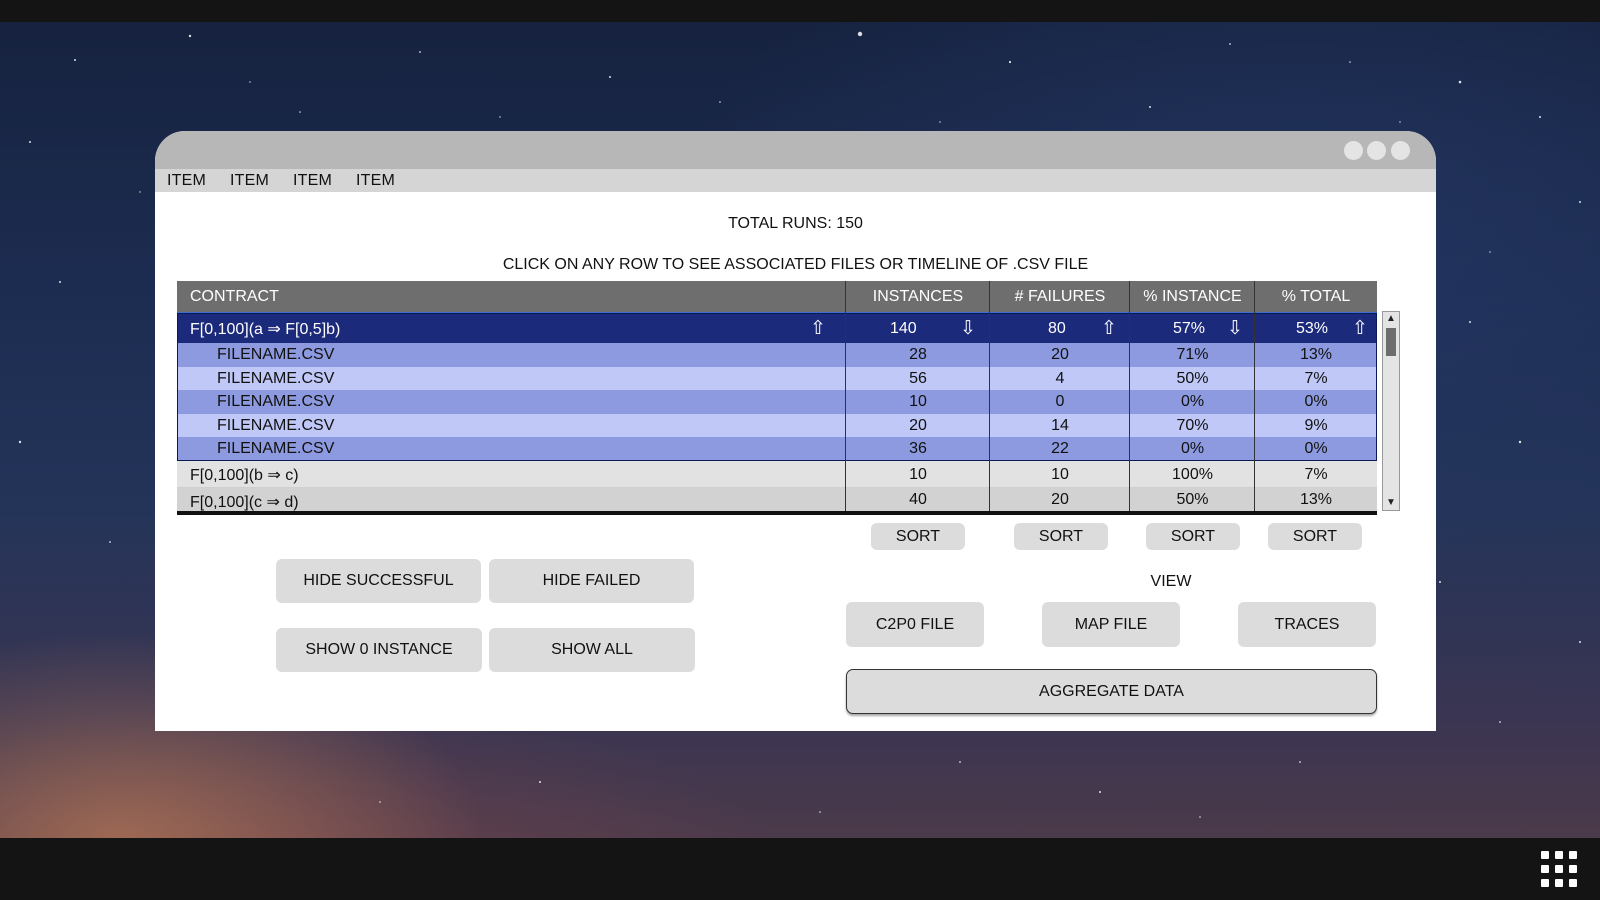  Describe the element at coordinates (777, 500) in the screenshot. I see `table-row: F[0,100](c ⇒ d) 40 20 50% 13%` at that location.